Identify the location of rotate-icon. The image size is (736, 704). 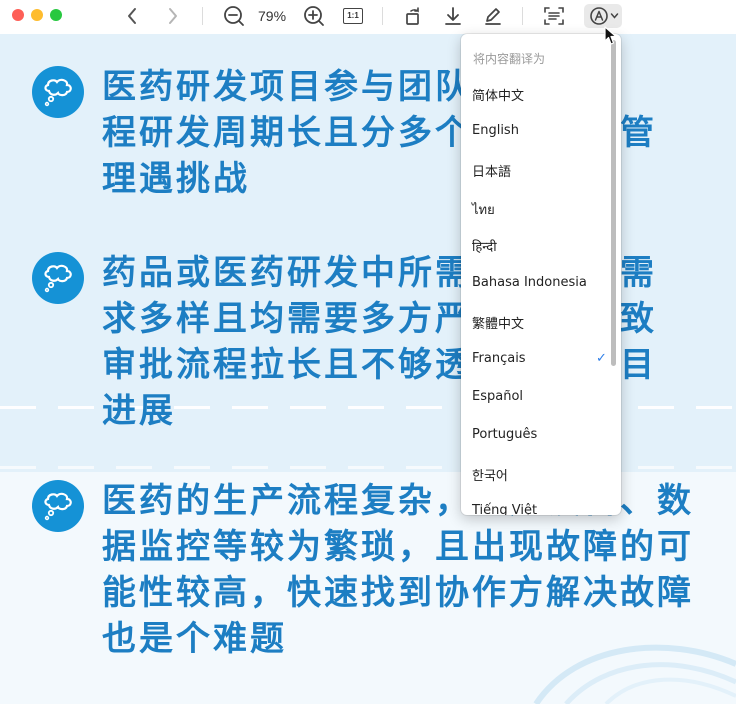
(412, 16).